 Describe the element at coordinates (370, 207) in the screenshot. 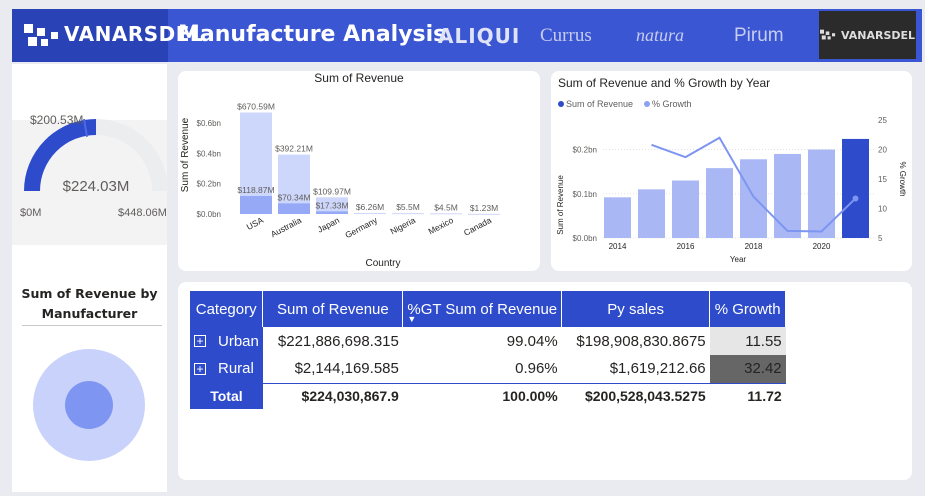

I see `data-label: $6.26M` at that location.